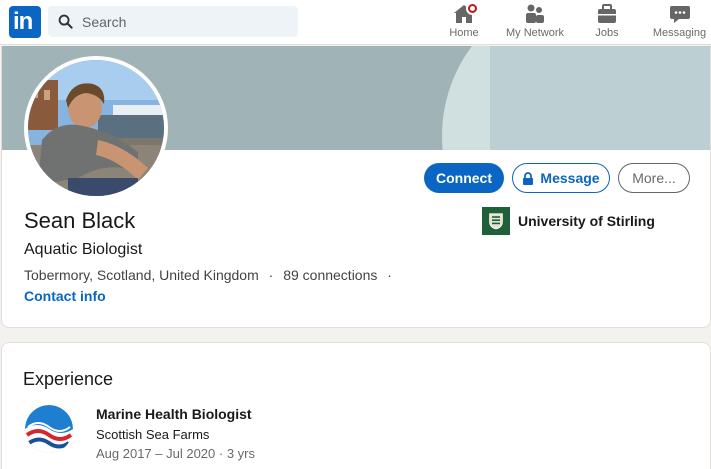 The width and height of the screenshot is (711, 469). I want to click on linkedin-logo: in, so click(25, 22).